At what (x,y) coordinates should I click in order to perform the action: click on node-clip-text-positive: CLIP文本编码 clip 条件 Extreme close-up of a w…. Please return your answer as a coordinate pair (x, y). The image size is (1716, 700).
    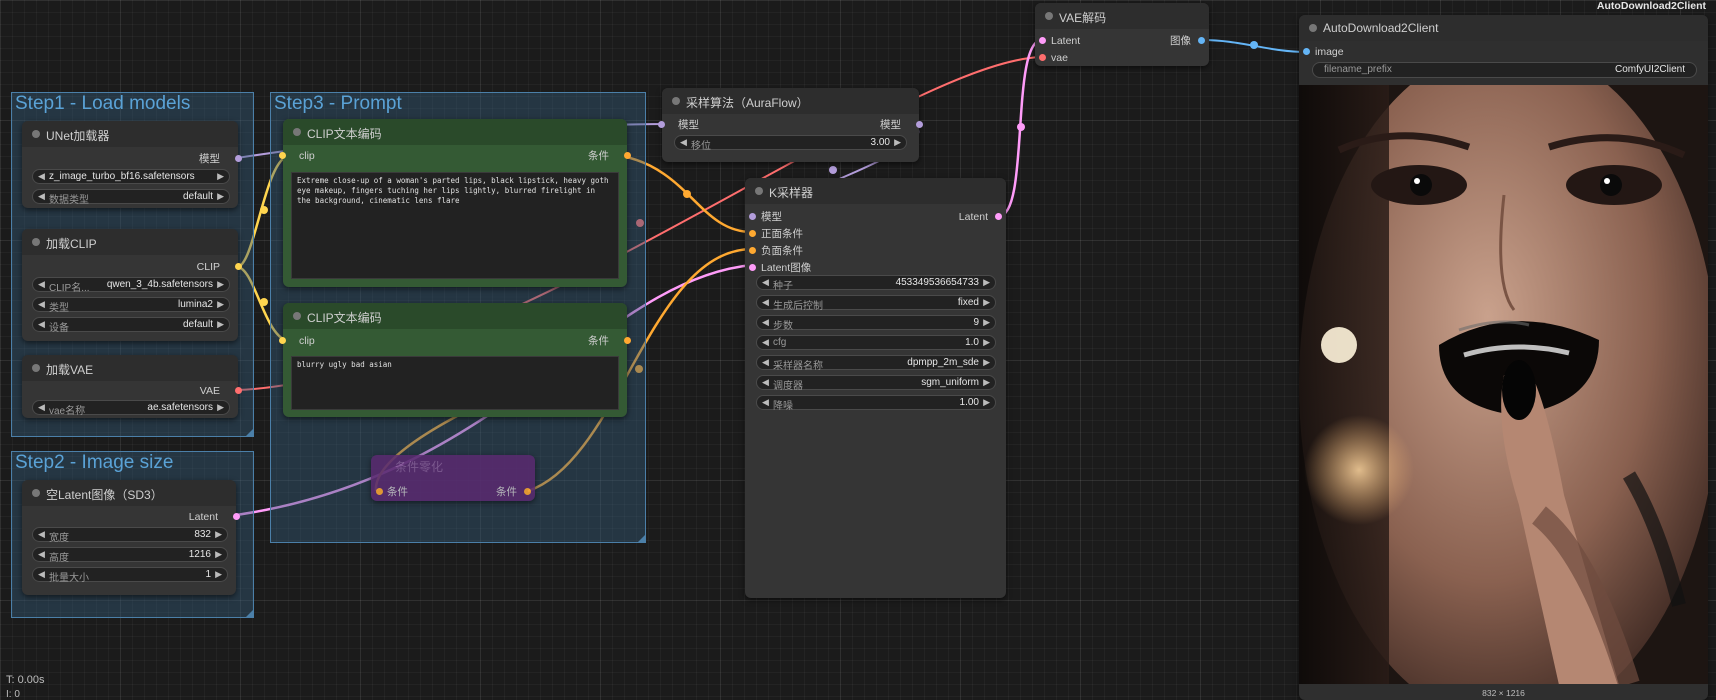
    Looking at the image, I should click on (455, 203).